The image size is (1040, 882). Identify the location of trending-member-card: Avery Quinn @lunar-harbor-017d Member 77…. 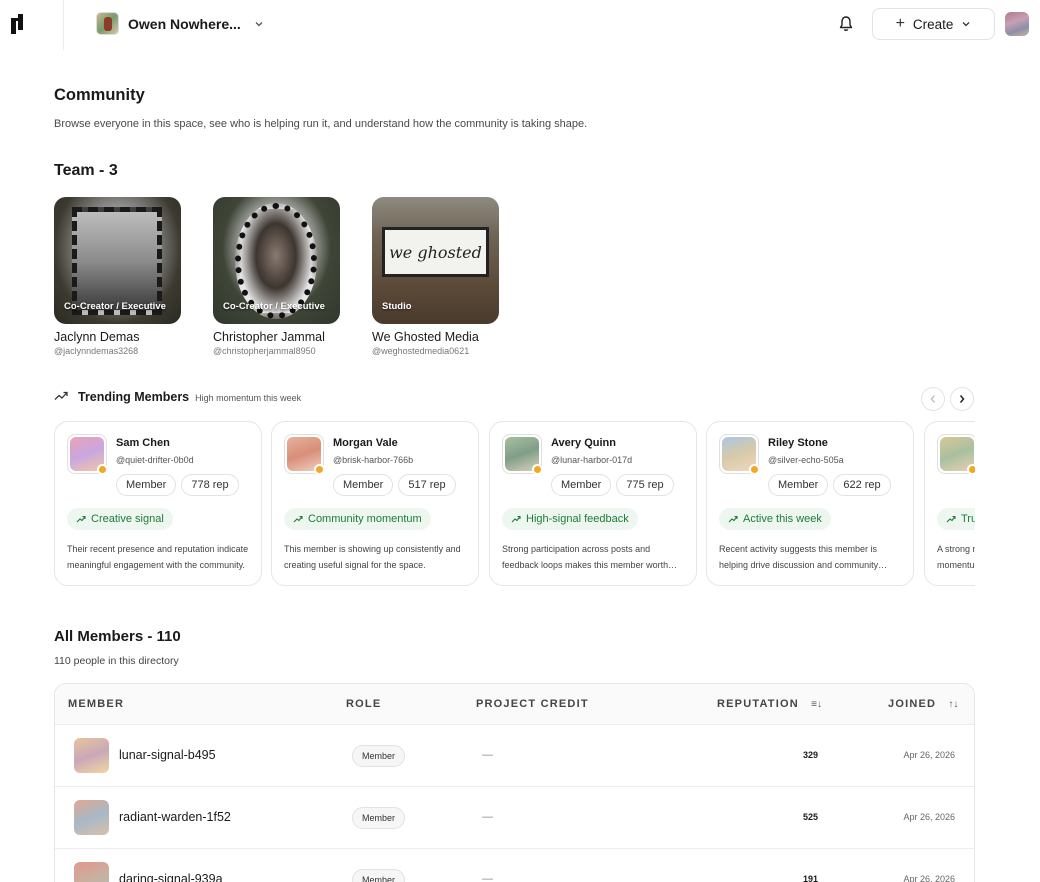
(593, 503).